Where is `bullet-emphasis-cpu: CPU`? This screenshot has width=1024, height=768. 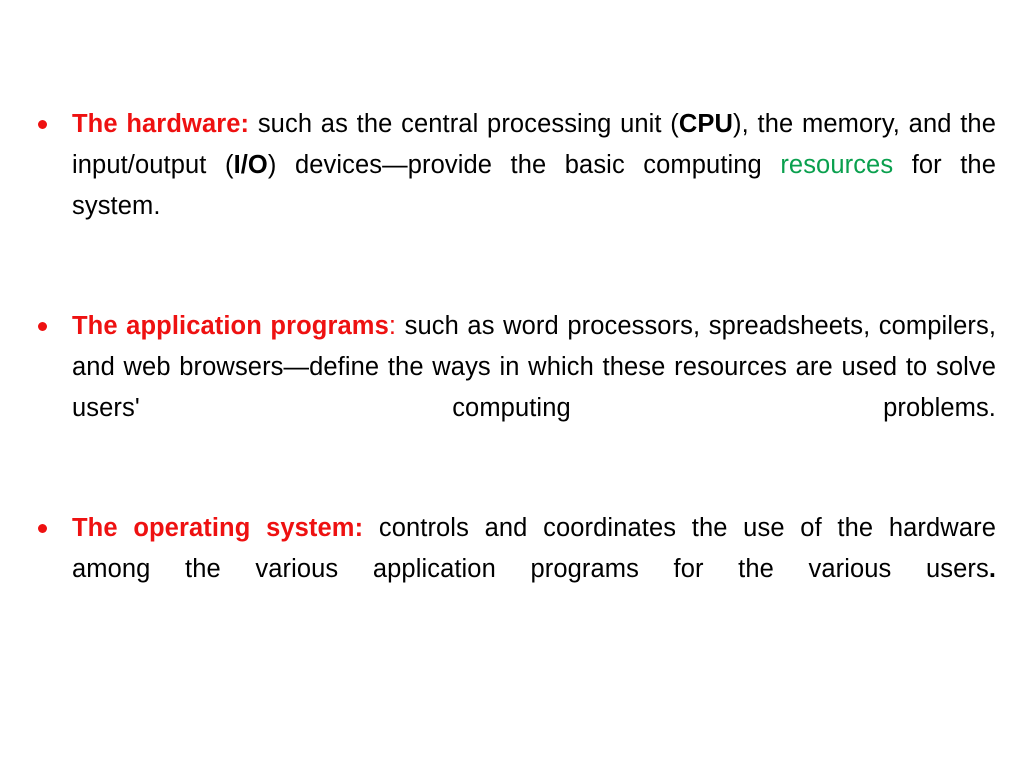
bullet-emphasis-cpu: CPU is located at coordinates (706, 124).